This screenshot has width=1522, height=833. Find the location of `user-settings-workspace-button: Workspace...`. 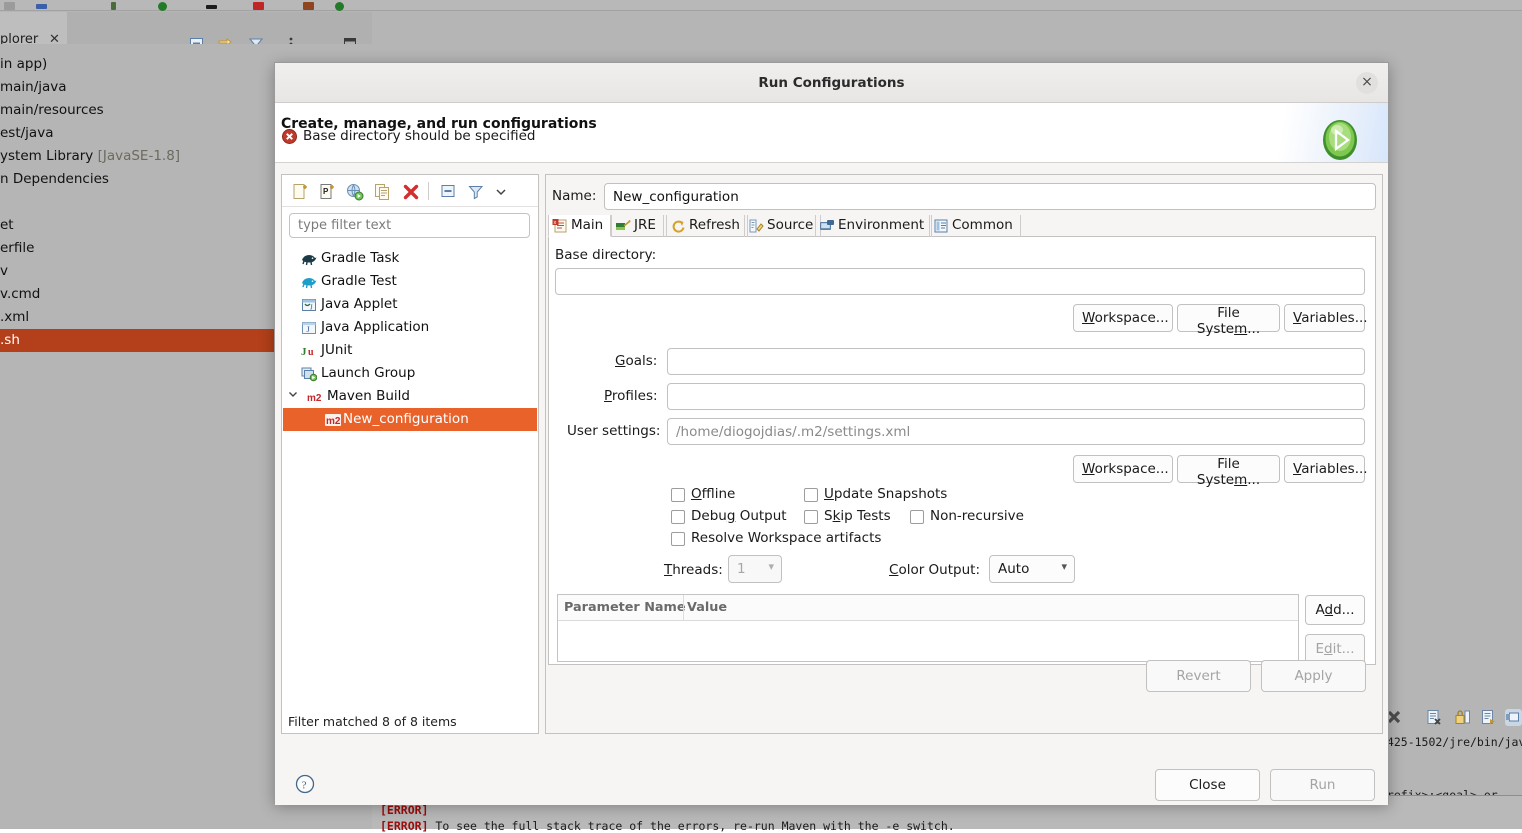

user-settings-workspace-button: Workspace... is located at coordinates (1123, 469).